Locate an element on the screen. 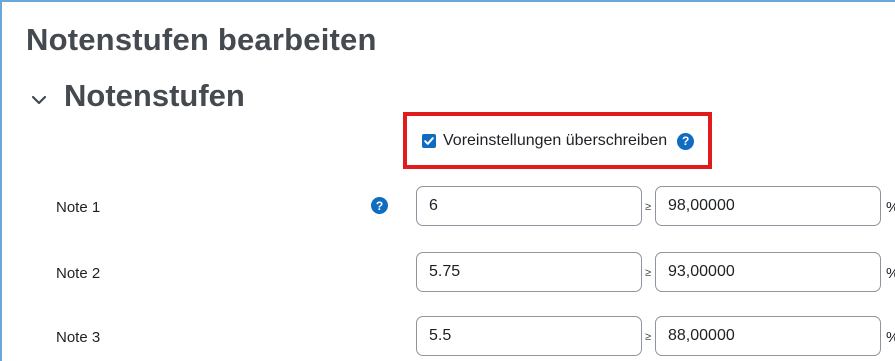 The height and width of the screenshot is (361, 895). override-label: Voreinstellungen überschreiben is located at coordinates (555, 141).